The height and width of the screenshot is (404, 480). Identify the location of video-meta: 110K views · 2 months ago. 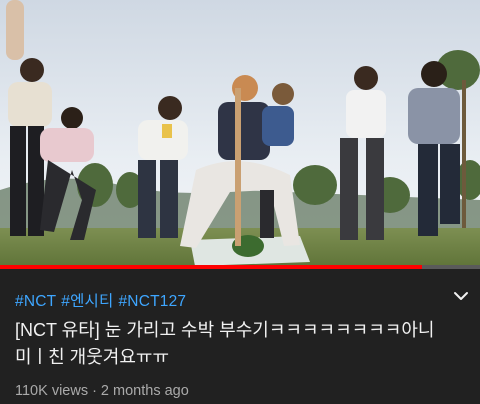
(102, 391).